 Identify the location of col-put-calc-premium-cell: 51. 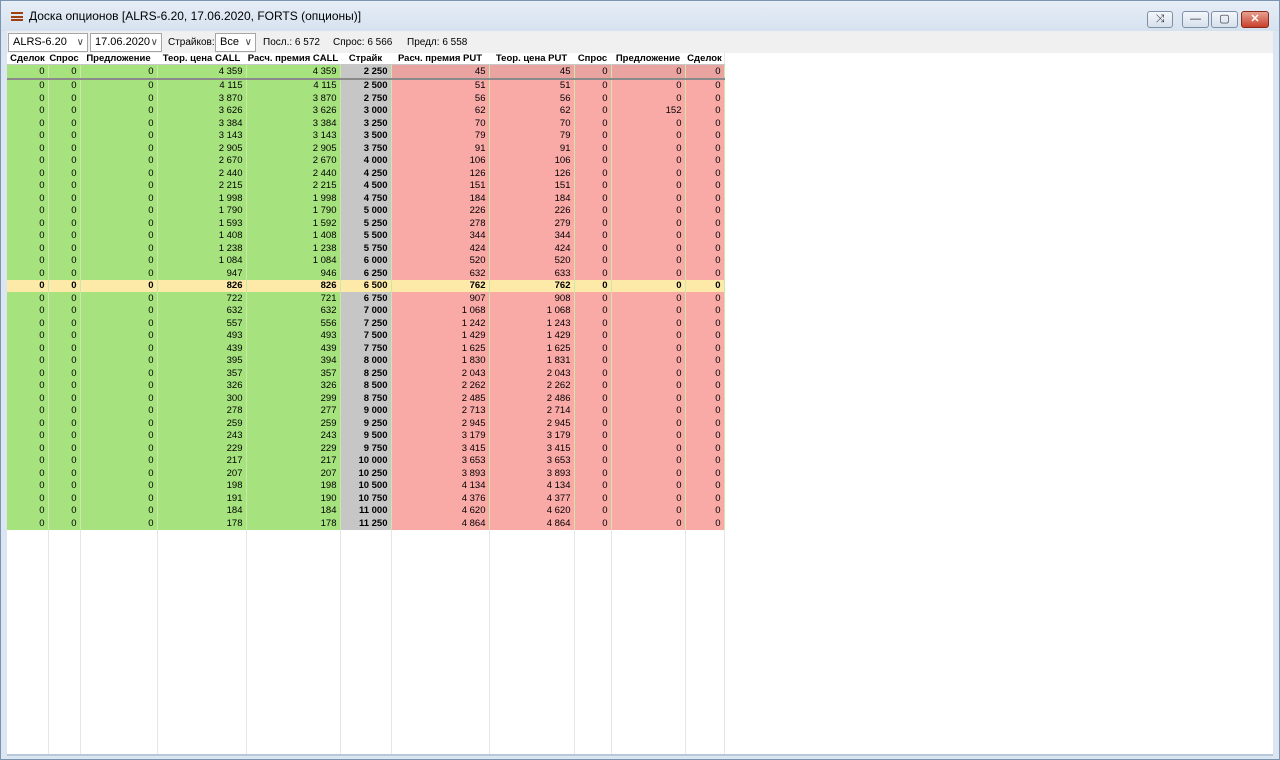
(440, 85).